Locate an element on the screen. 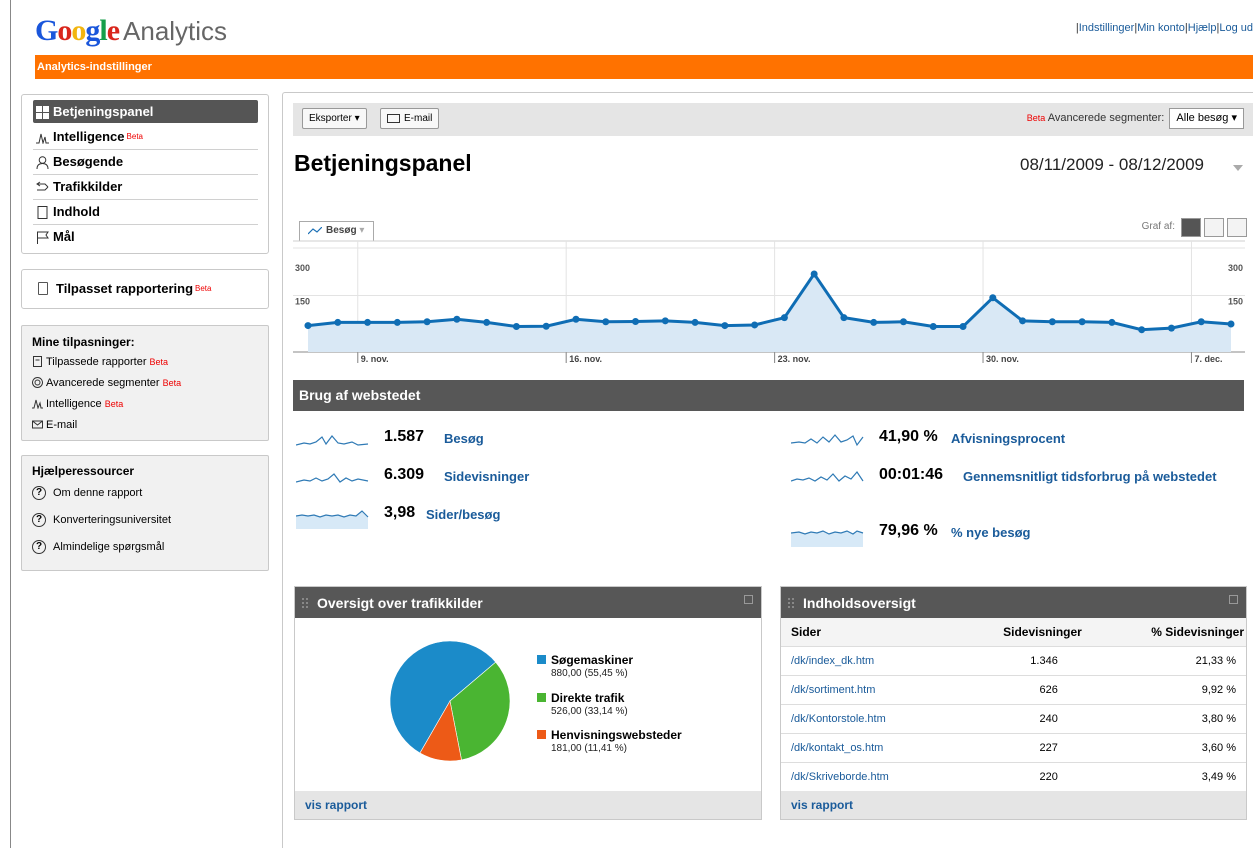 The image size is (1253, 848). metric-label: Sidevisninger is located at coordinates (486, 476).